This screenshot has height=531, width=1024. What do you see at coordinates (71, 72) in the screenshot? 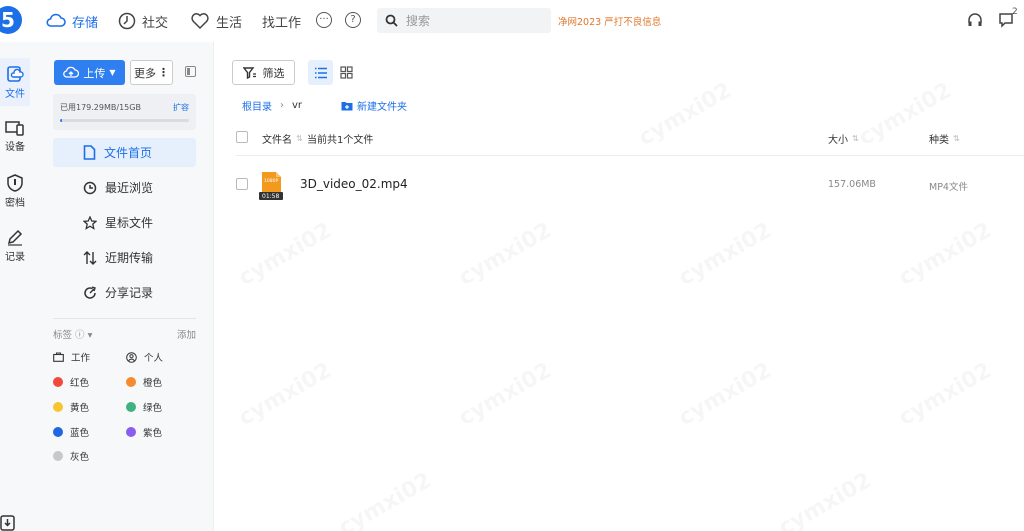
I see `upload-cloud-icon` at bounding box center [71, 72].